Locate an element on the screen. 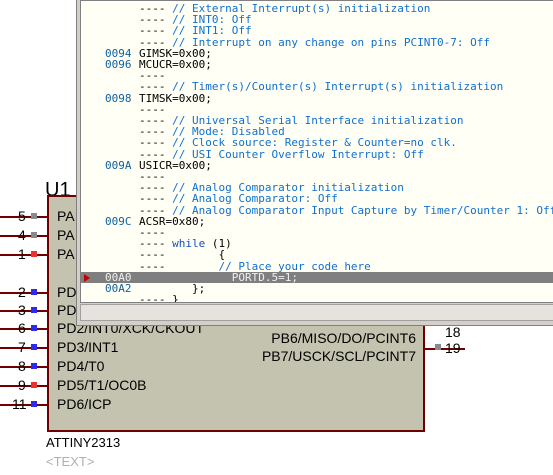 The height and width of the screenshot is (475, 553). pin-11: 11 PD6/ICP is located at coordinates (80, 405).